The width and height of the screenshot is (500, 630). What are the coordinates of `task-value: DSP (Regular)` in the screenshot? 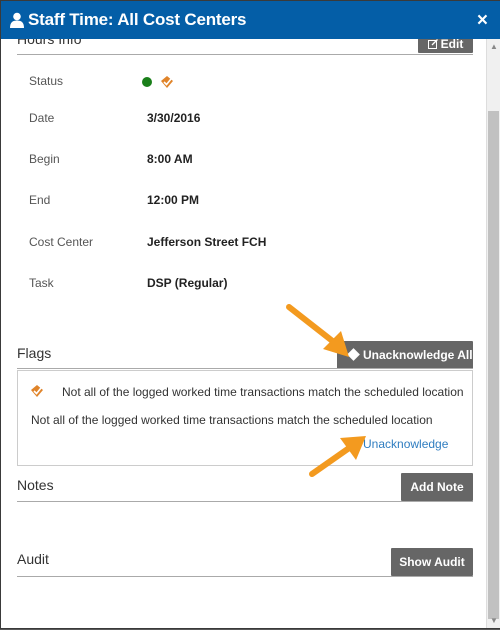 It's located at (187, 283).